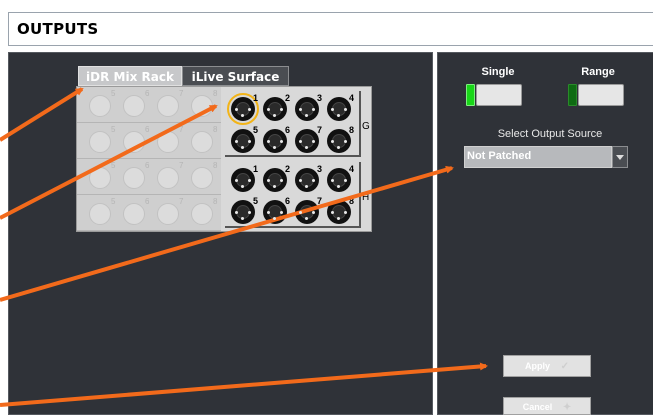 Image resolution: width=653 pixels, height=417 pixels. What do you see at coordinates (598, 72) in the screenshot?
I see `range-mode-label: Range` at bounding box center [598, 72].